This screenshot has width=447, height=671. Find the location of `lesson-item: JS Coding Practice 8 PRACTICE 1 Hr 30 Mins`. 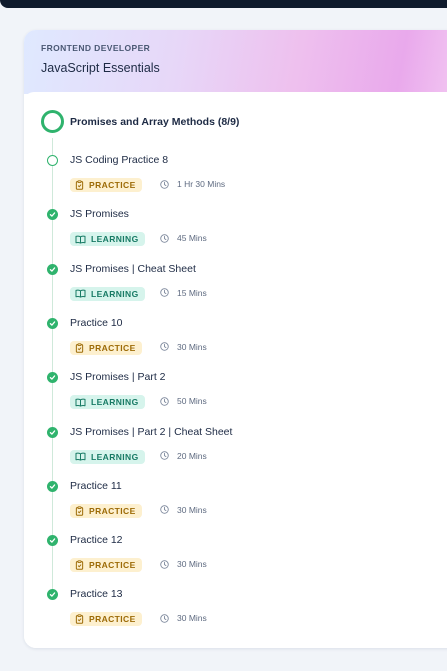

lesson-item: JS Coding Practice 8 PRACTICE 1 Hr 30 Mins is located at coordinates (234, 180).